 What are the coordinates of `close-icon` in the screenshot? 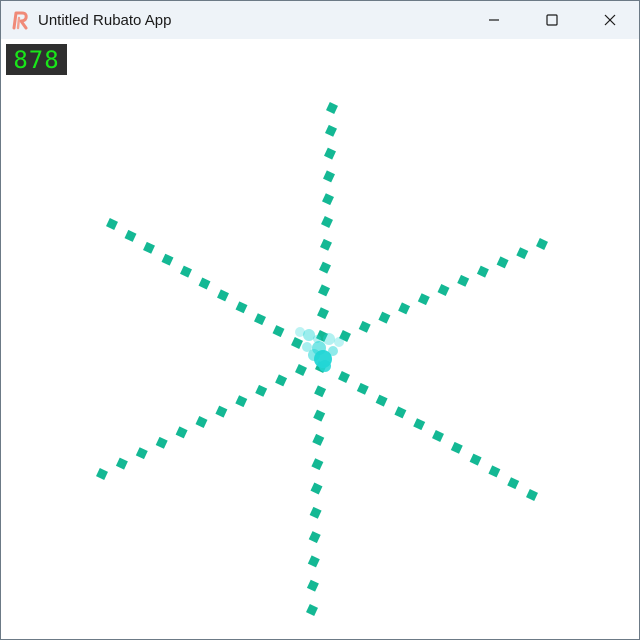 It's located at (610, 20).